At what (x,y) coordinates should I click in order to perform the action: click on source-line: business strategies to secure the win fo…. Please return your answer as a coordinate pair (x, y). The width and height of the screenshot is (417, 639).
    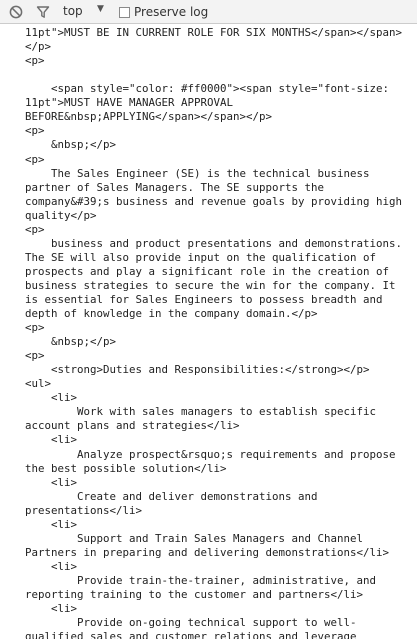
    Looking at the image, I should click on (210, 285).